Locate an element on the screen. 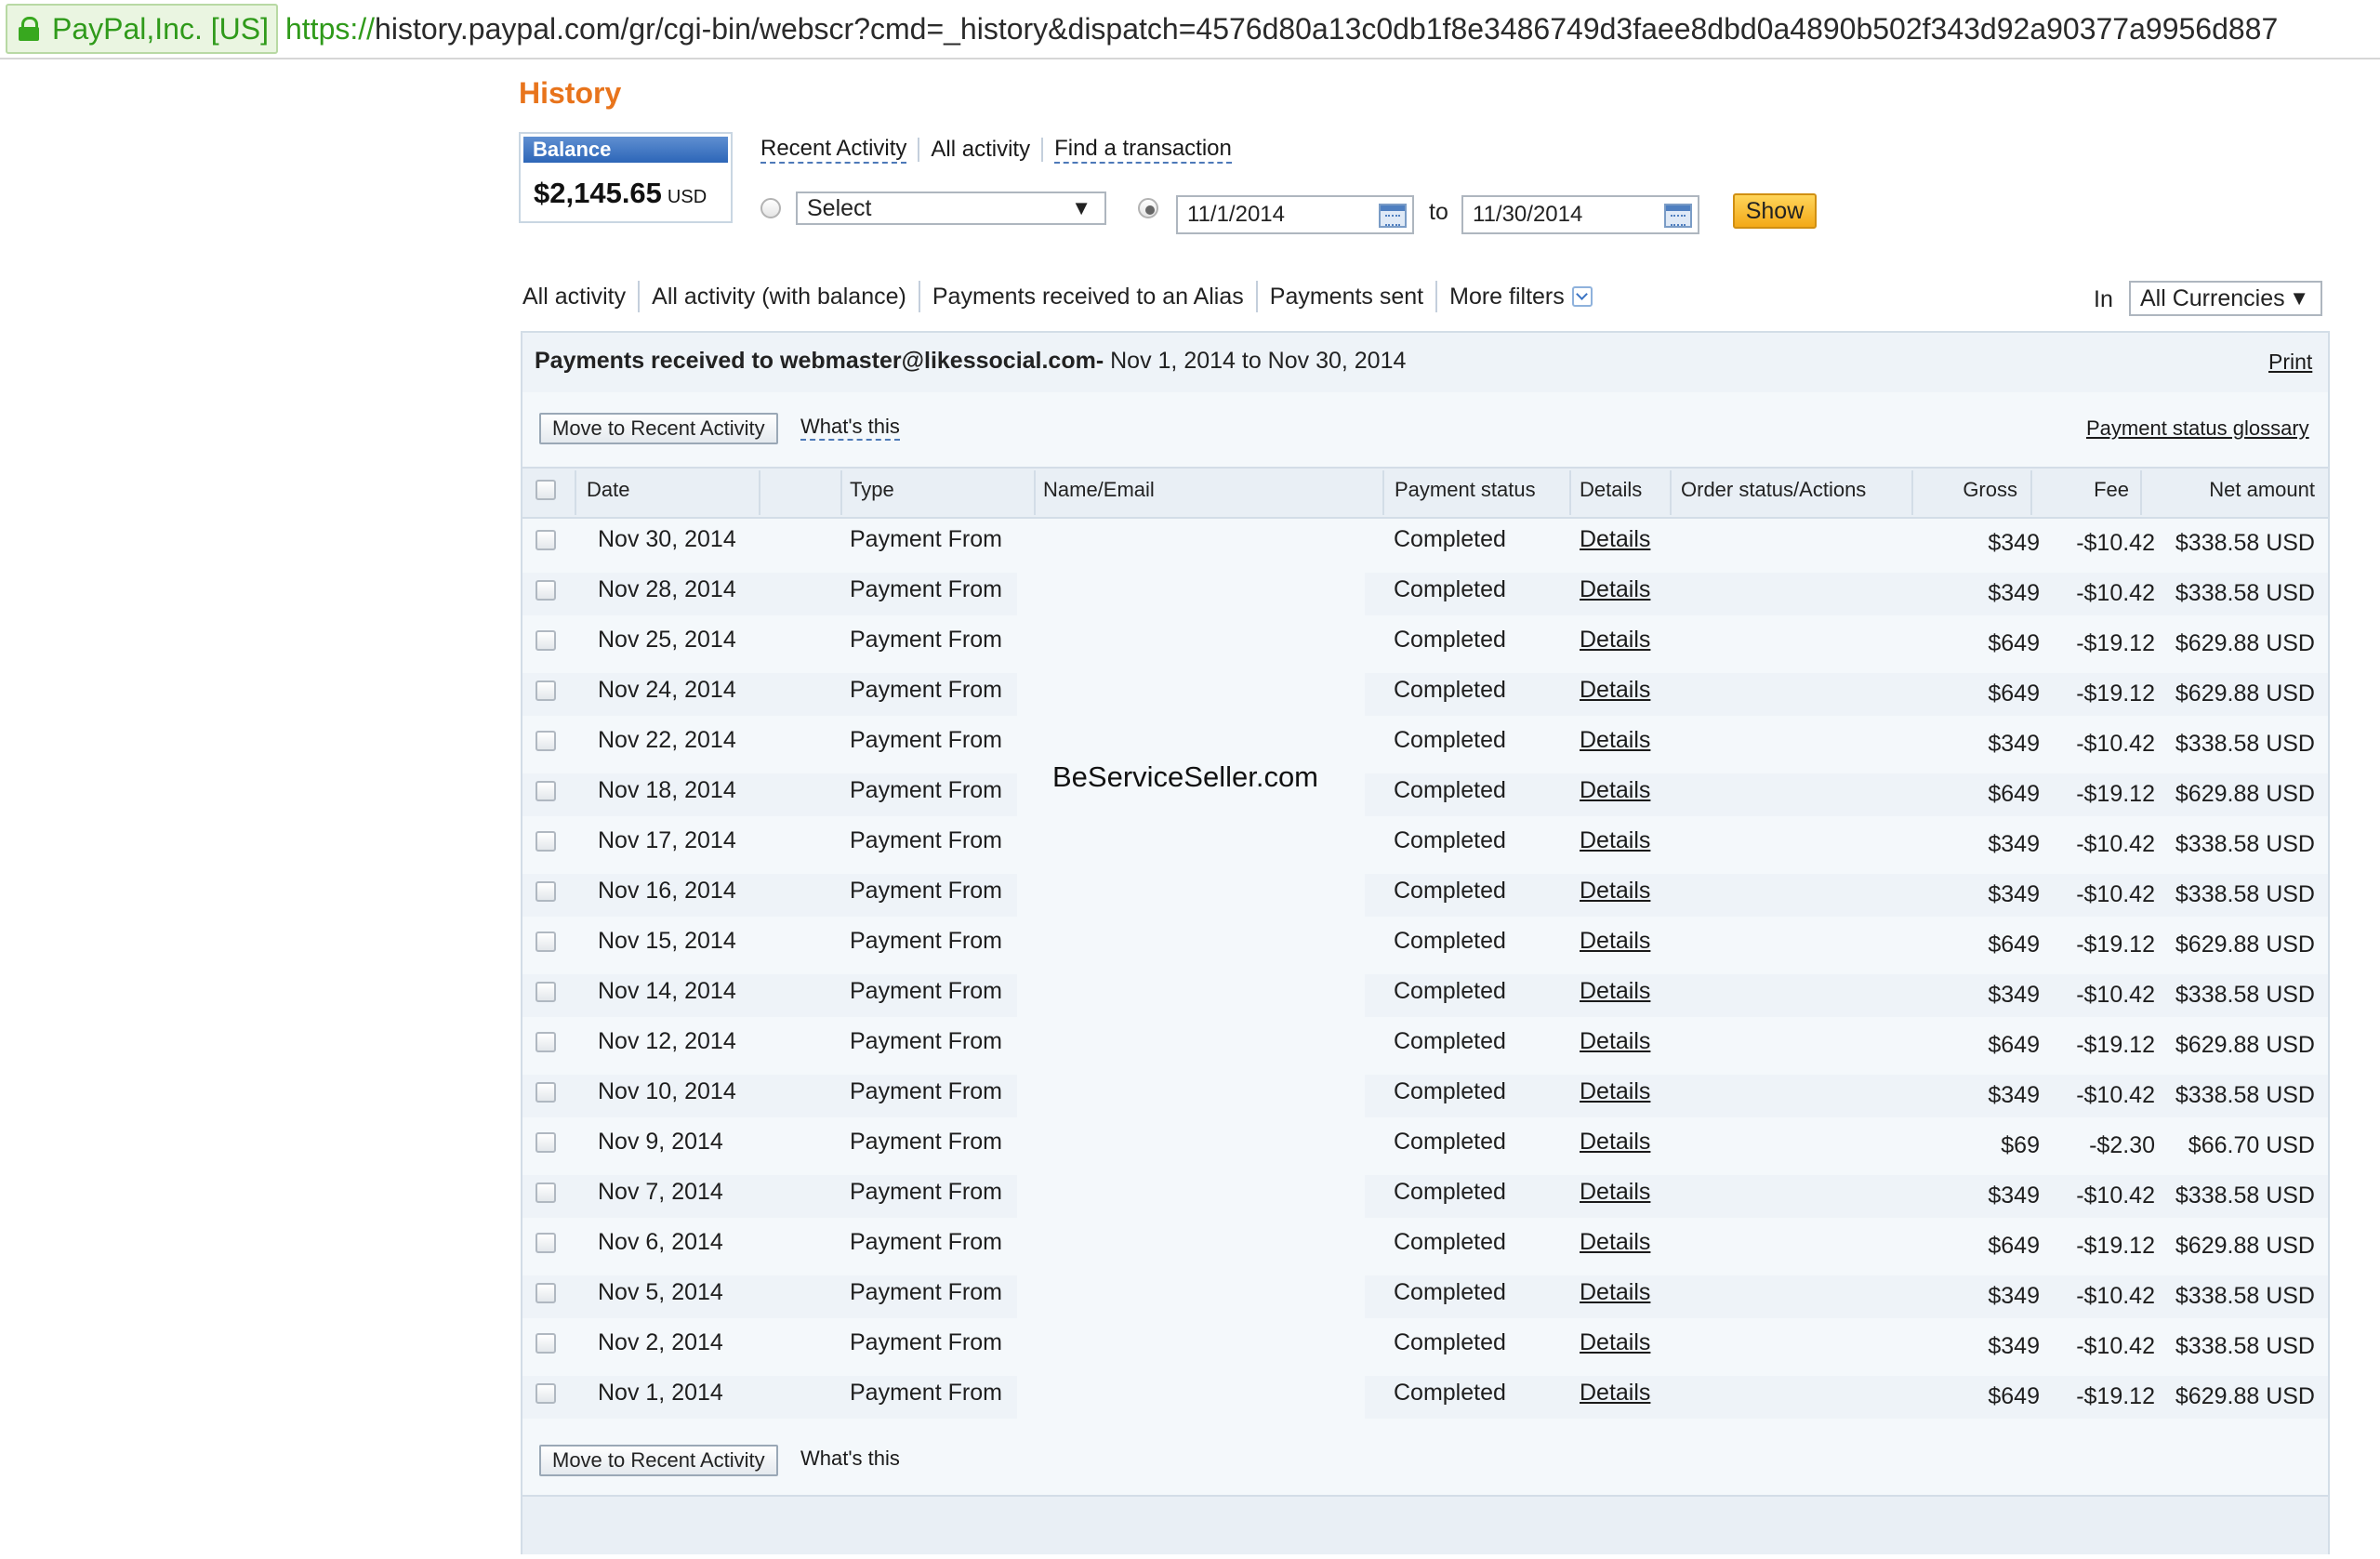 The width and height of the screenshot is (2380, 1559). ev-certificate-badge: PayPal,Inc. [US] is located at coordinates (142, 29).